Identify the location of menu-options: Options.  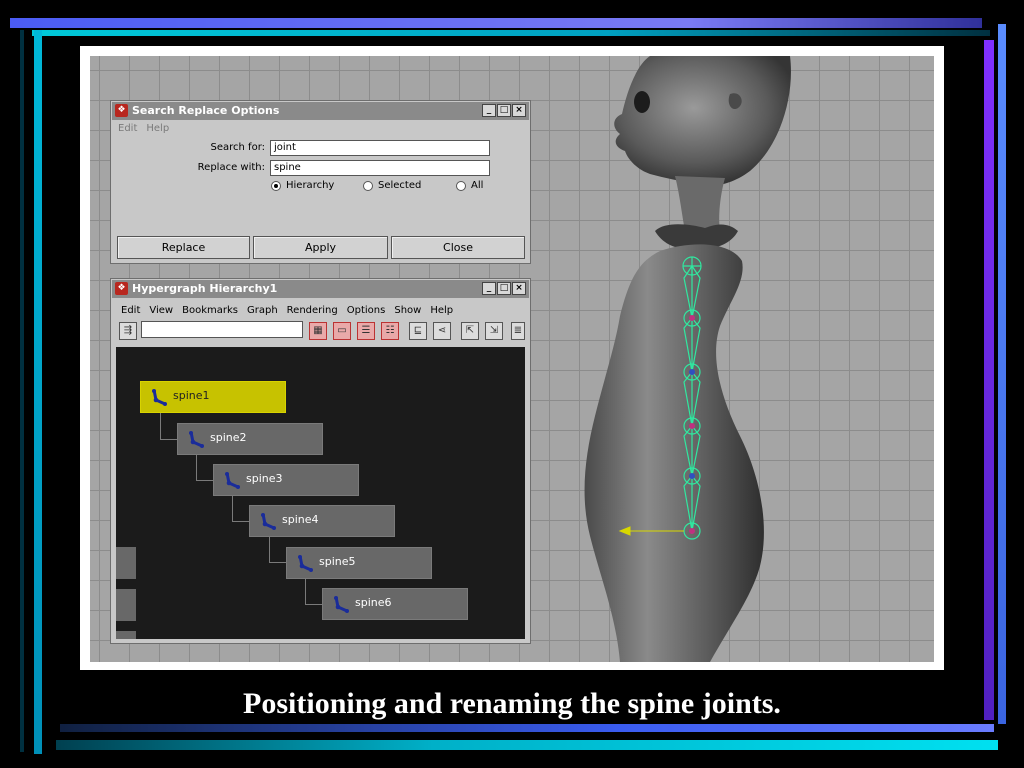
(366, 310).